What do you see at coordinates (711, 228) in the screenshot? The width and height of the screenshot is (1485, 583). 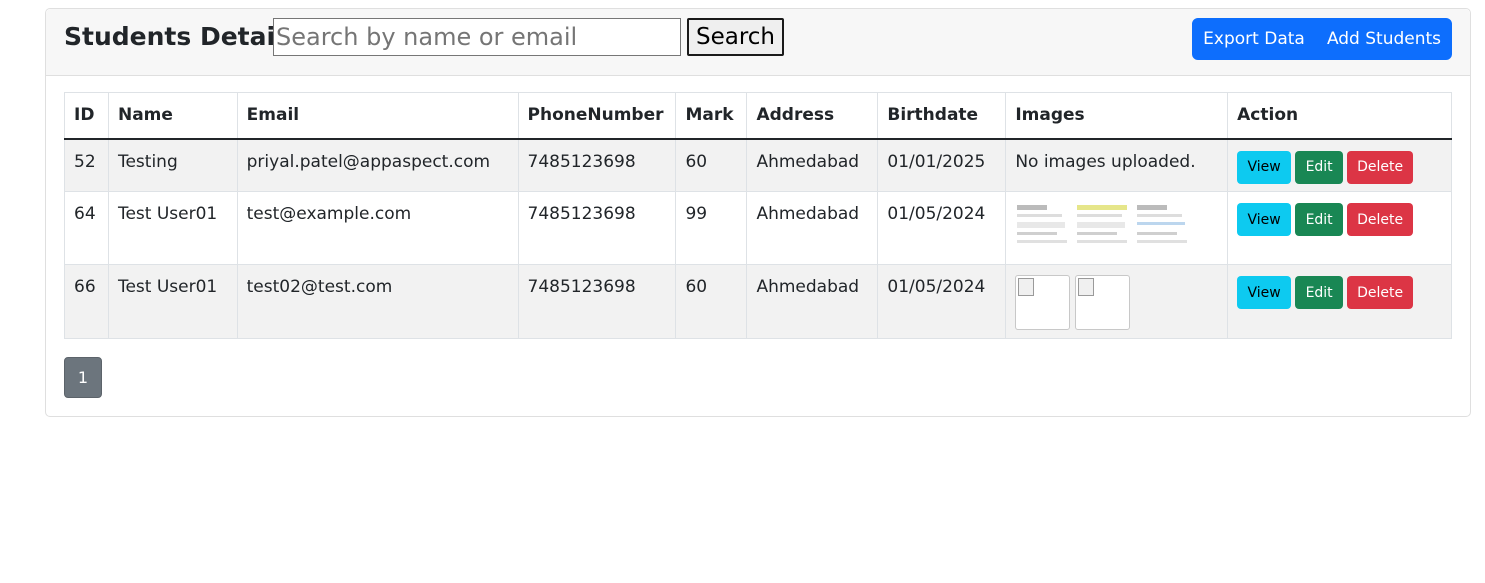 I see `cell-mark: 99` at bounding box center [711, 228].